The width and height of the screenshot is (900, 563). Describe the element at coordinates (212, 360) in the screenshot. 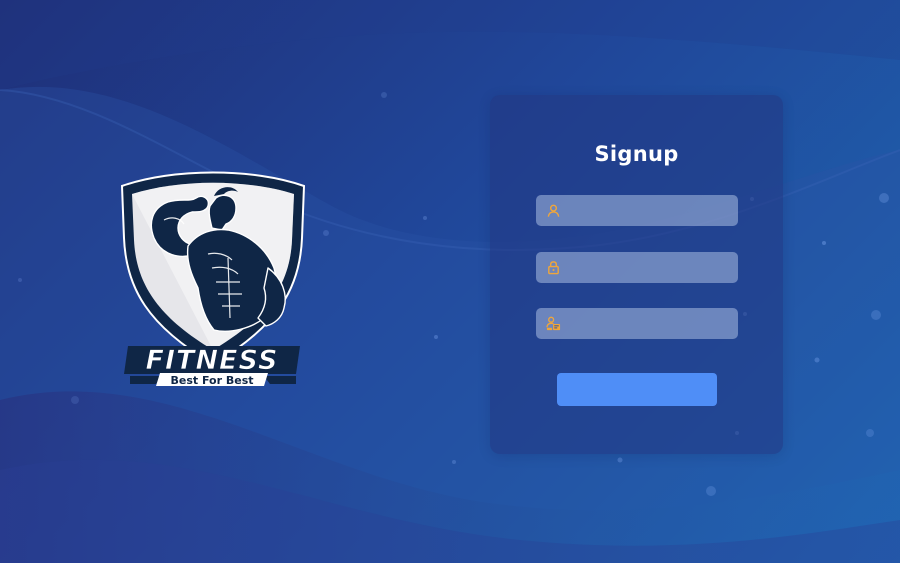

I see `svg-text: FITNESS` at that location.